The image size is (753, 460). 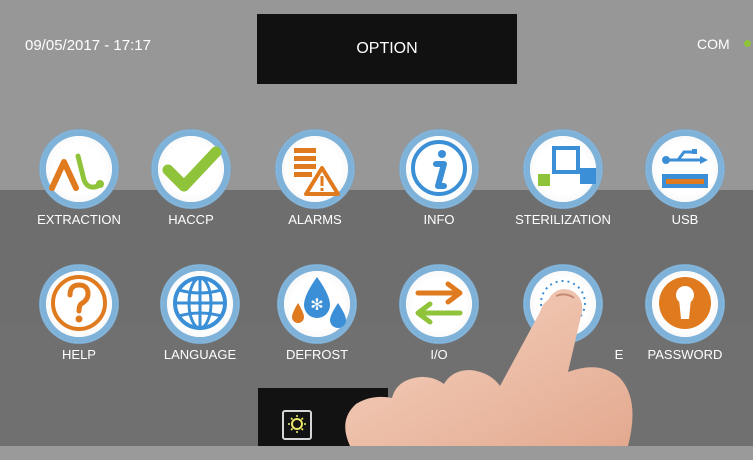 I want to click on dial-button: E, so click(x=563, y=362).